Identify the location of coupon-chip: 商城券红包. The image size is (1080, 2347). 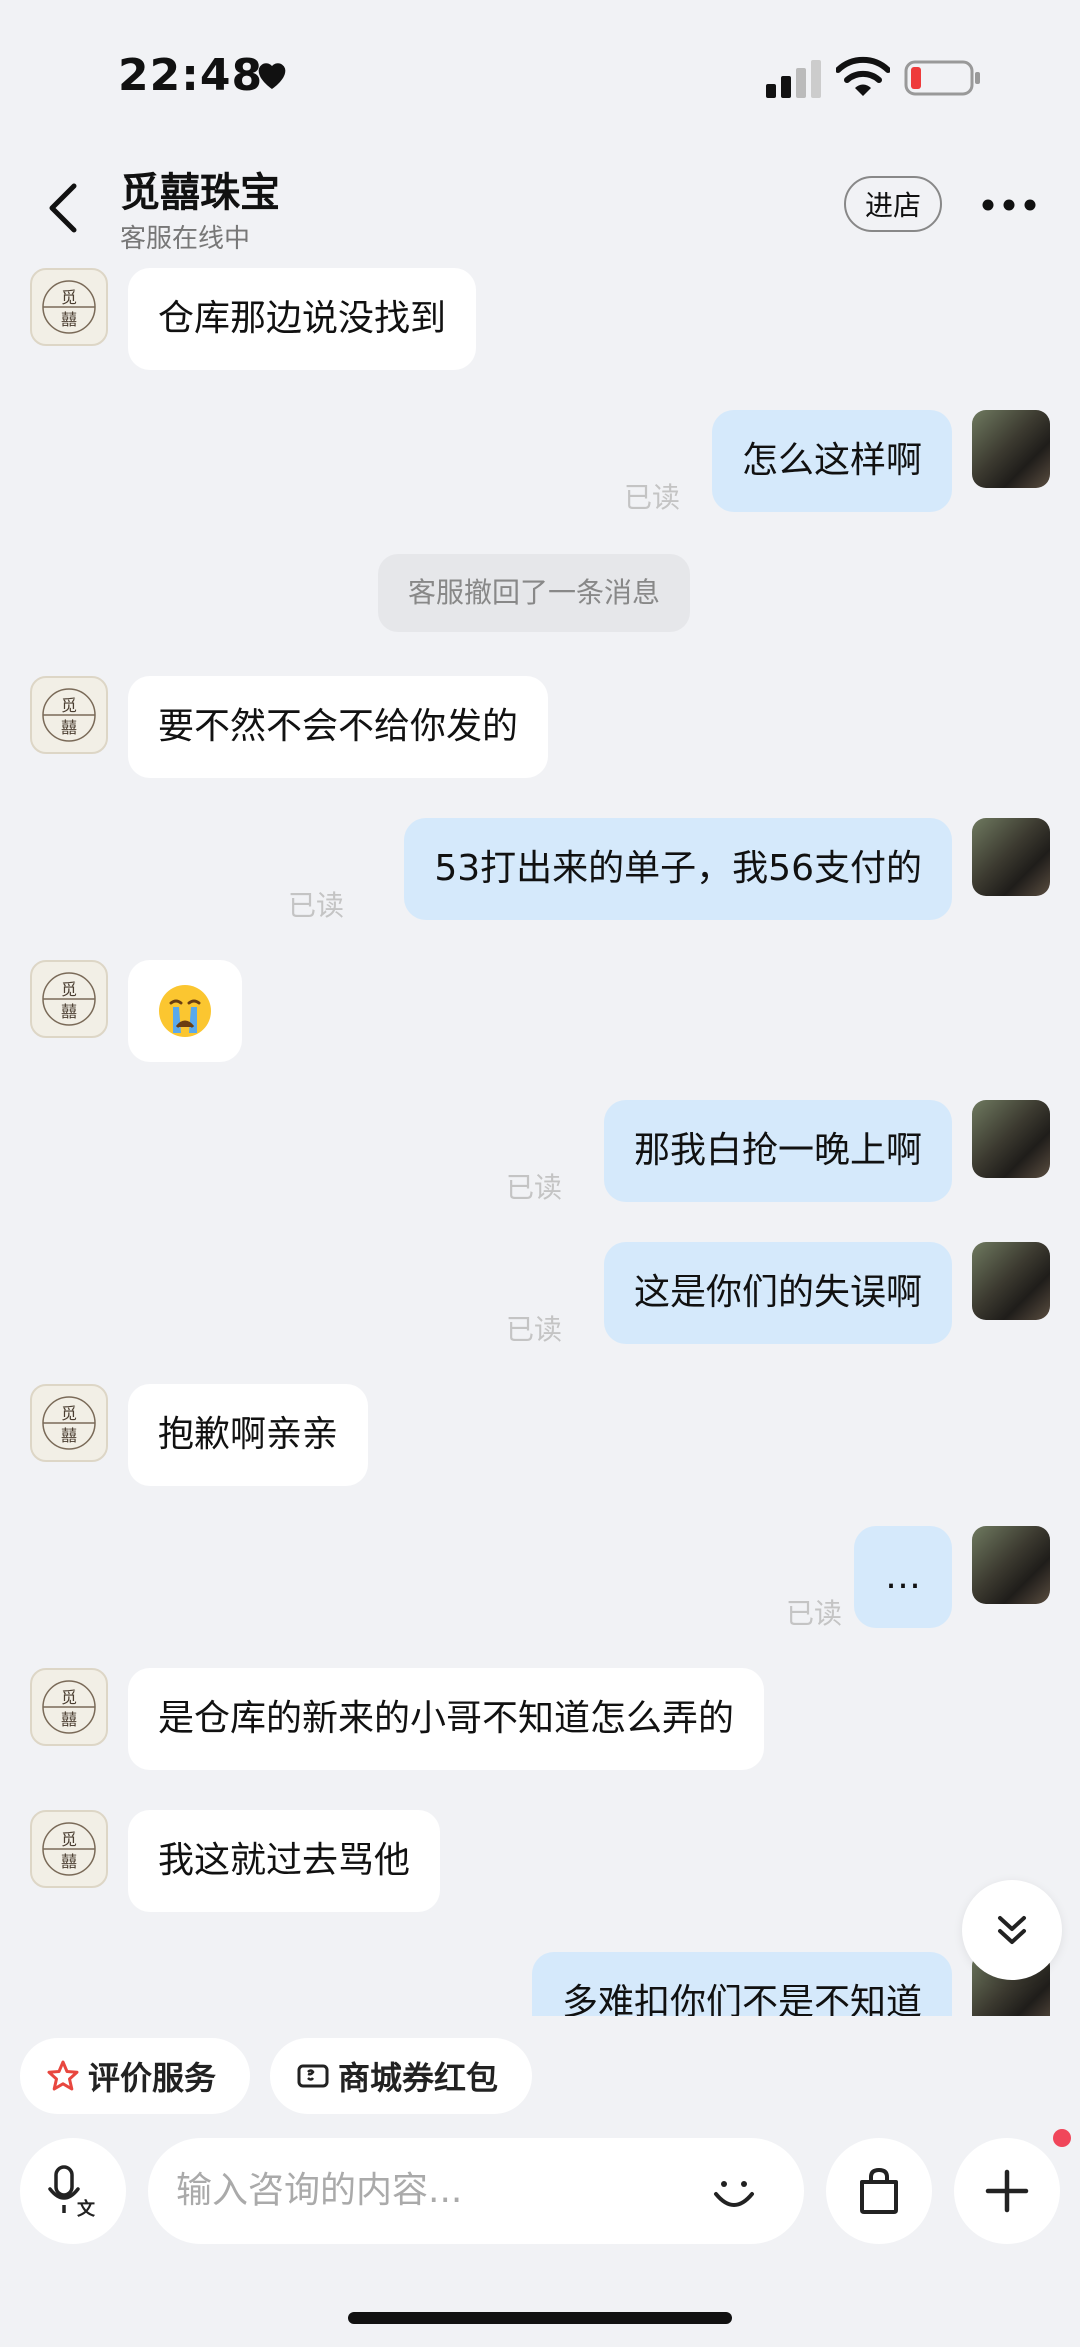
(401, 2076).